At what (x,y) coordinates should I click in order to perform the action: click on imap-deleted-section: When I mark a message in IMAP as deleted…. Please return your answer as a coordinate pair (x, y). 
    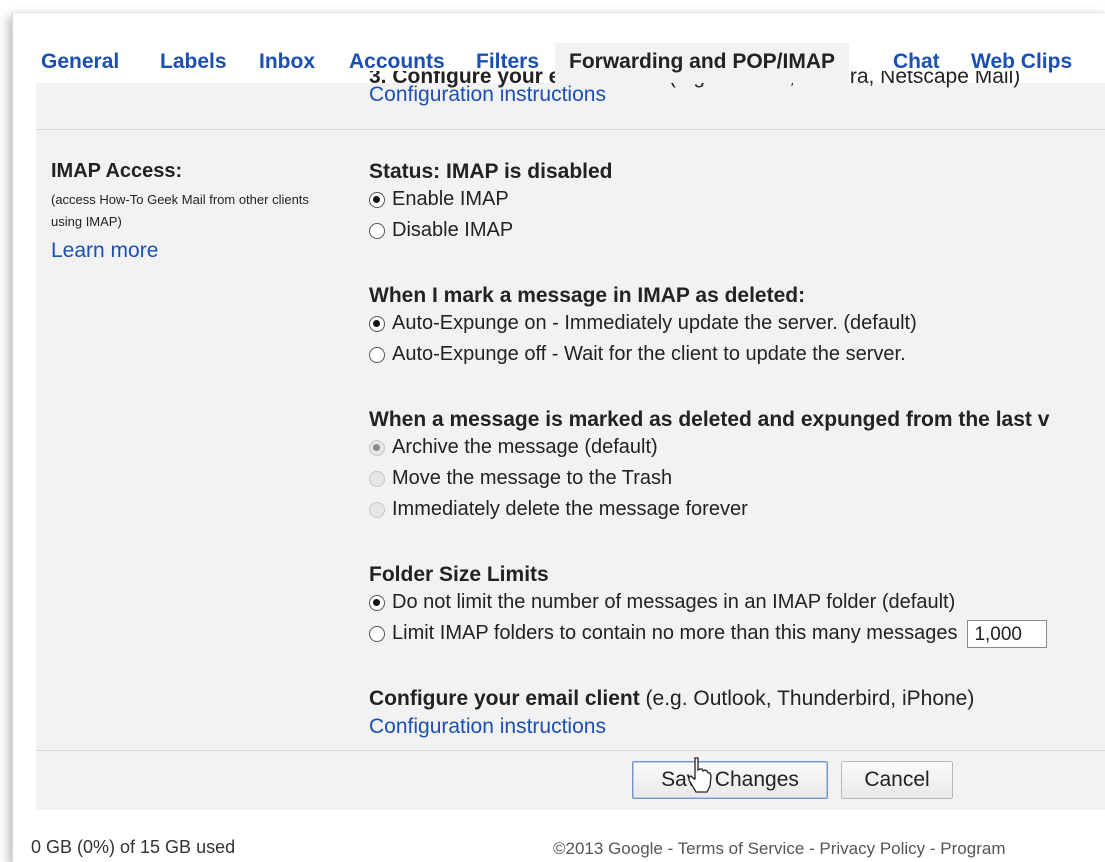
    Looking at the image, I should click on (643, 327).